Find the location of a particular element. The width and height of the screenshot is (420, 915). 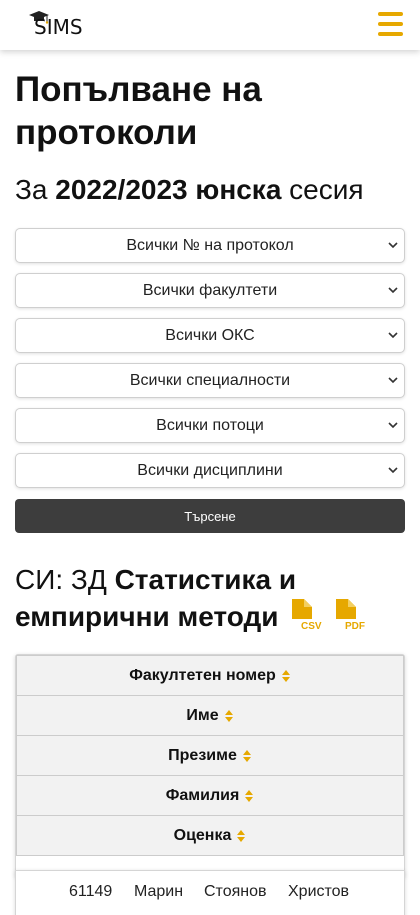

session-year: 2022/2023 юнска is located at coordinates (168, 189).